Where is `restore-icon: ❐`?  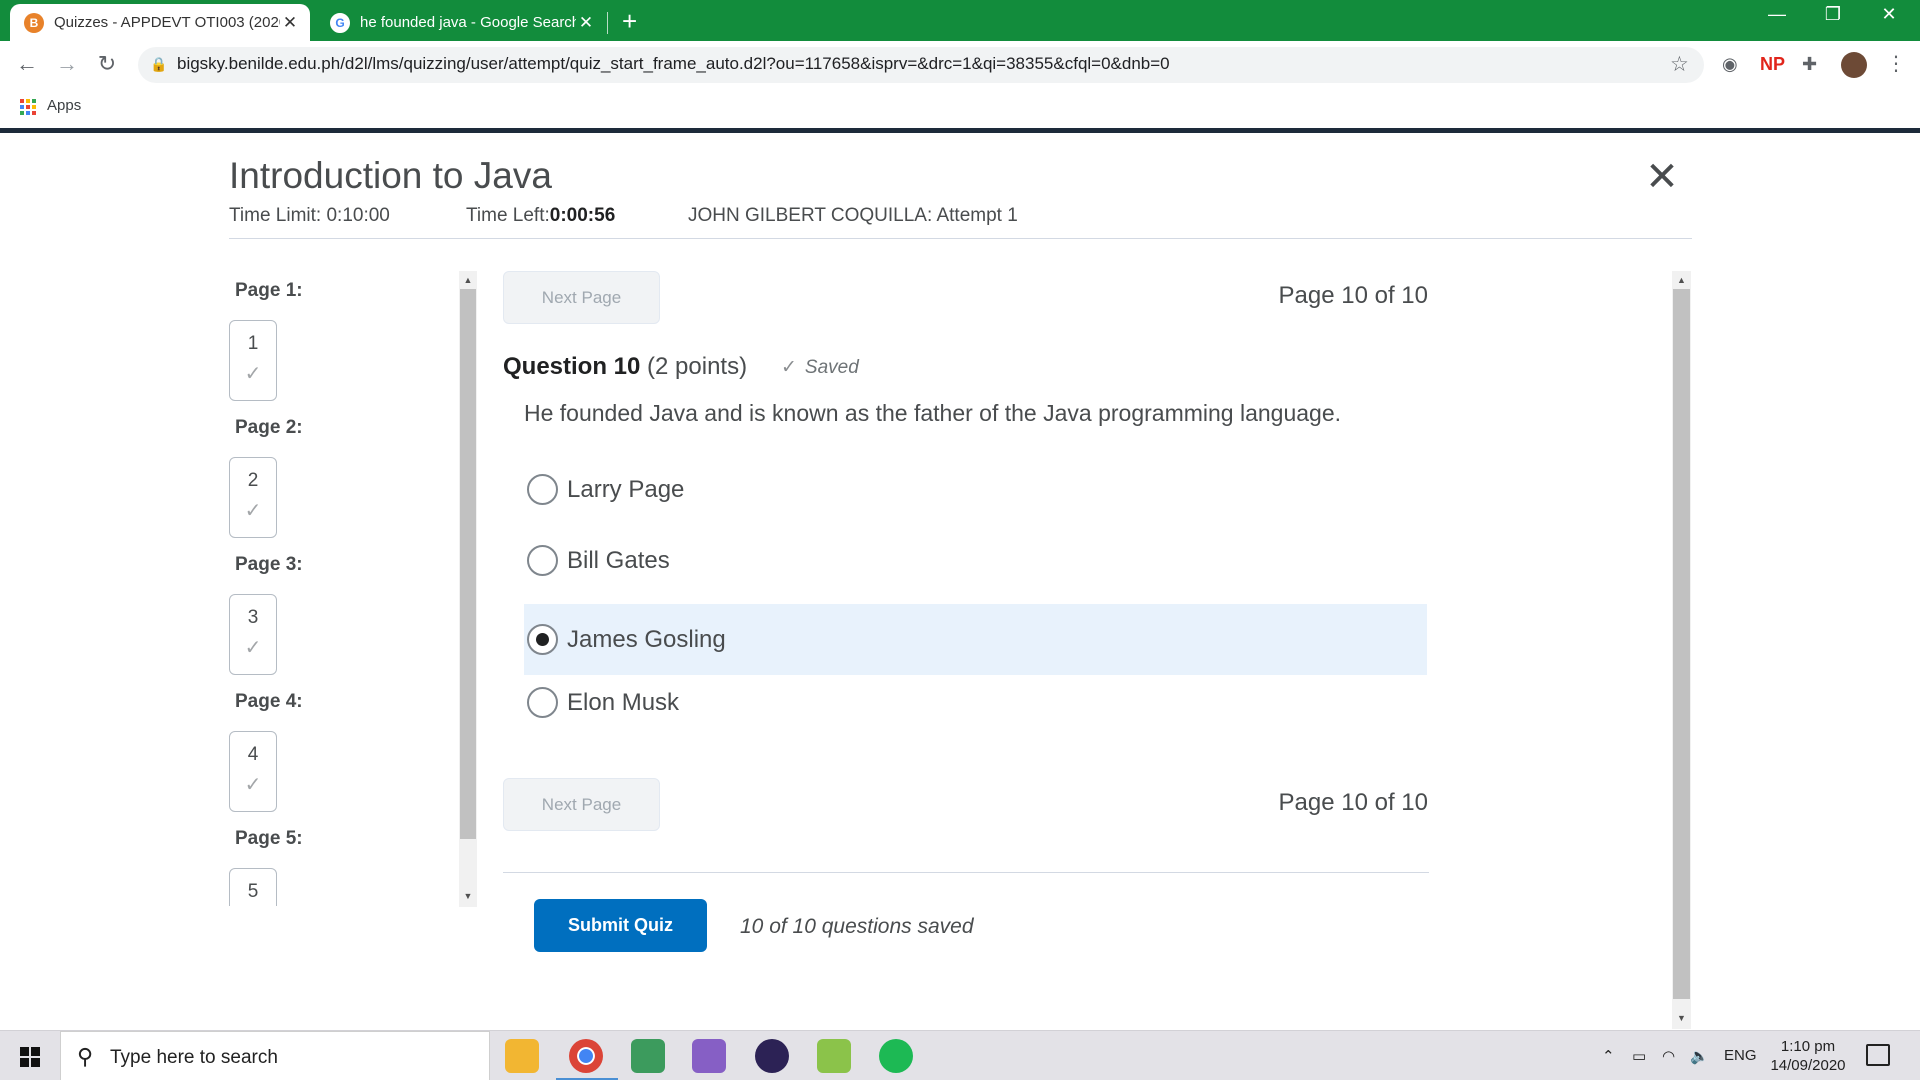 restore-icon: ❐ is located at coordinates (1833, 14).